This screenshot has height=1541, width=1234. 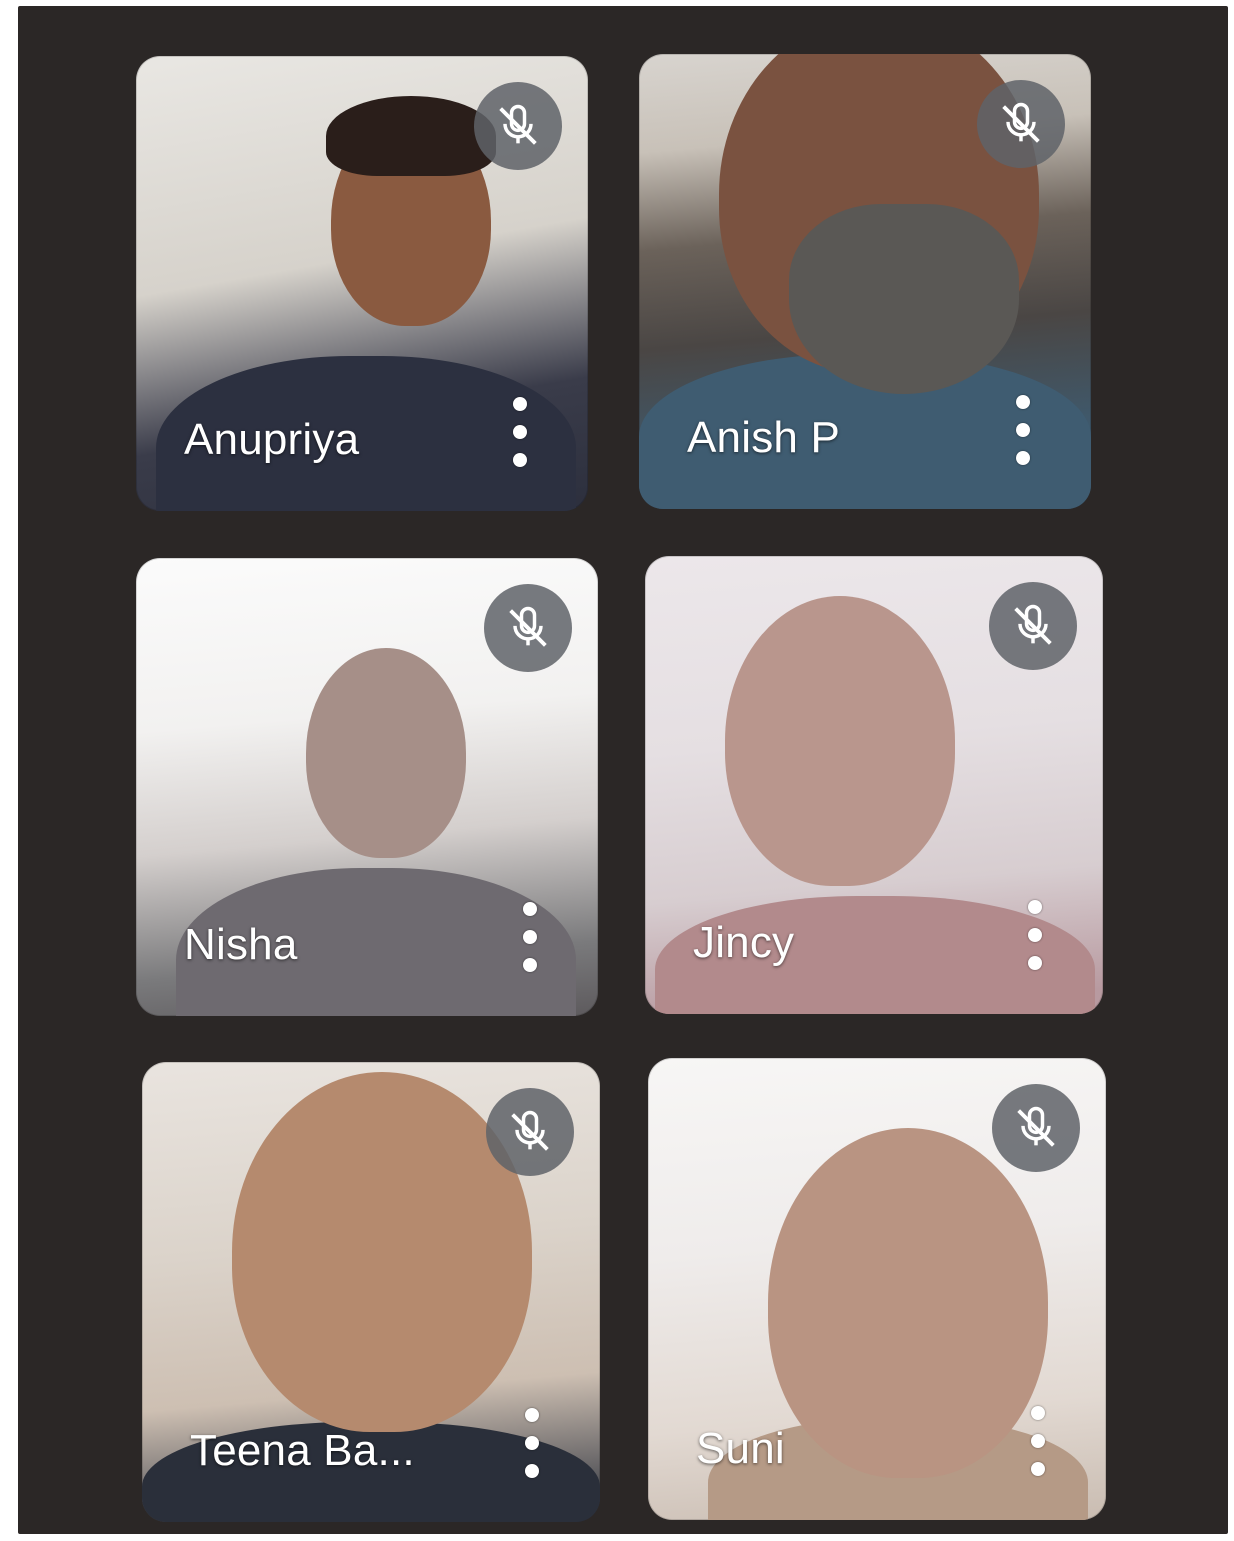 What do you see at coordinates (904, 299) in the screenshot?
I see `participant-video-beard` at bounding box center [904, 299].